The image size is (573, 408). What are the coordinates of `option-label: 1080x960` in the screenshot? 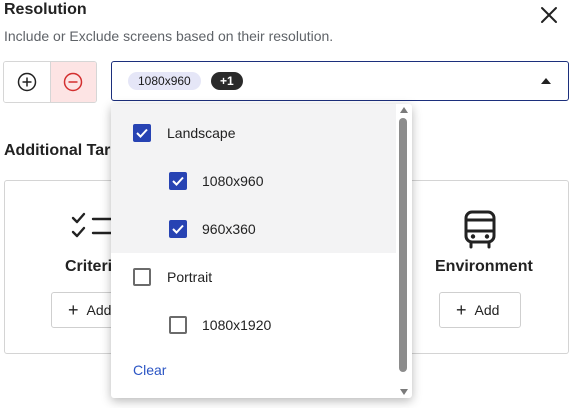 It's located at (233, 181).